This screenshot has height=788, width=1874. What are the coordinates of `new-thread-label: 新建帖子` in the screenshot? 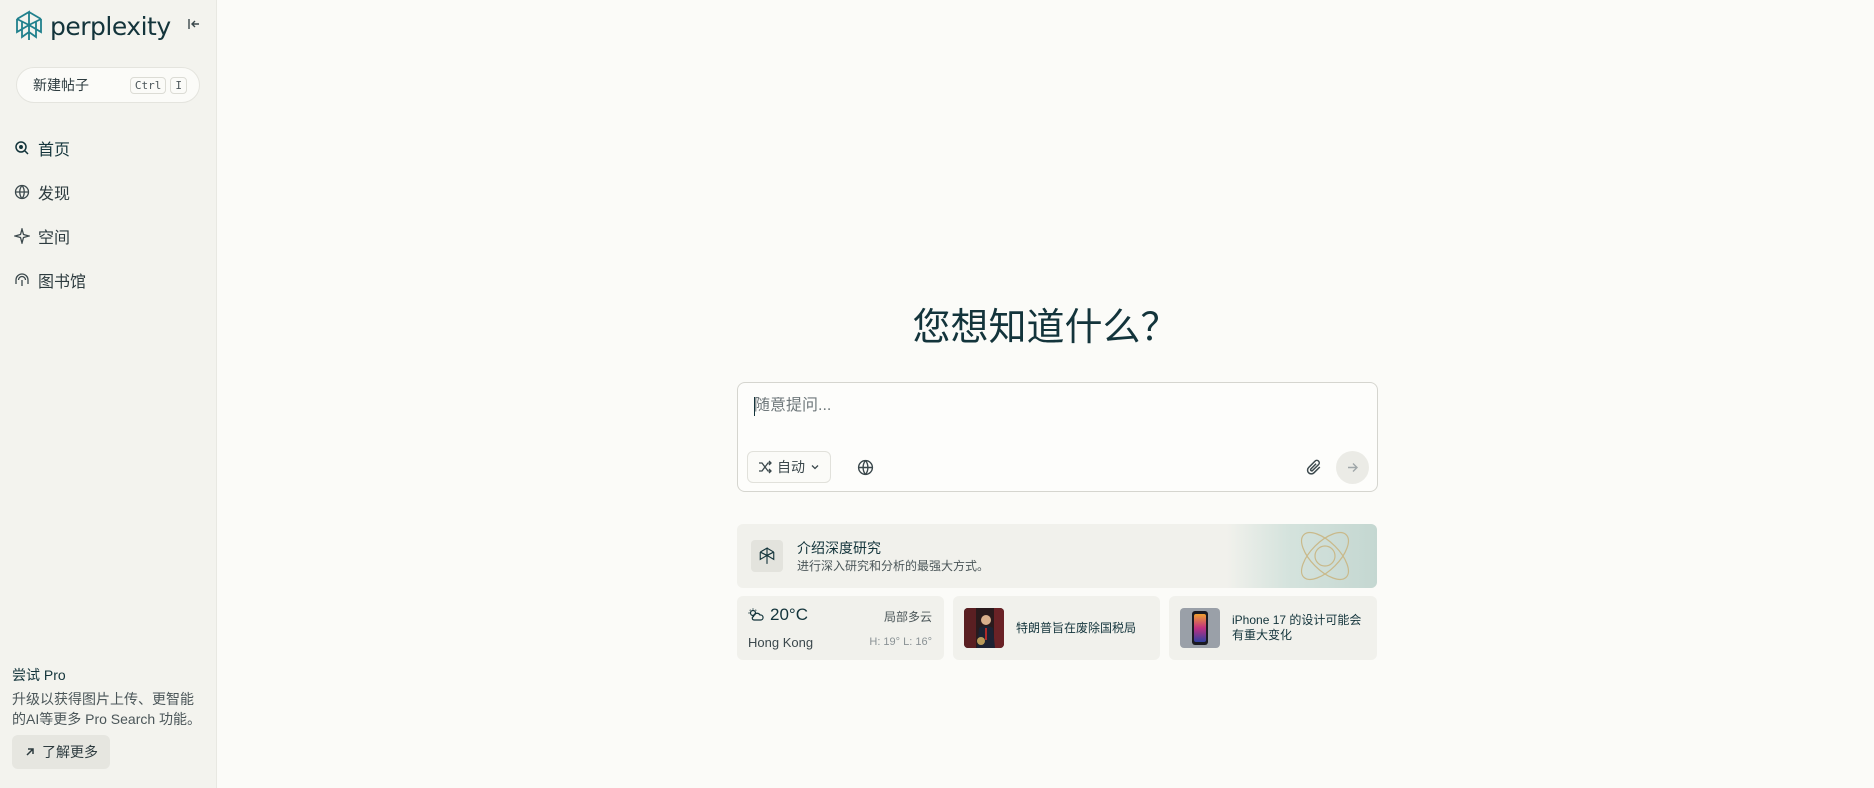 It's located at (61, 85).